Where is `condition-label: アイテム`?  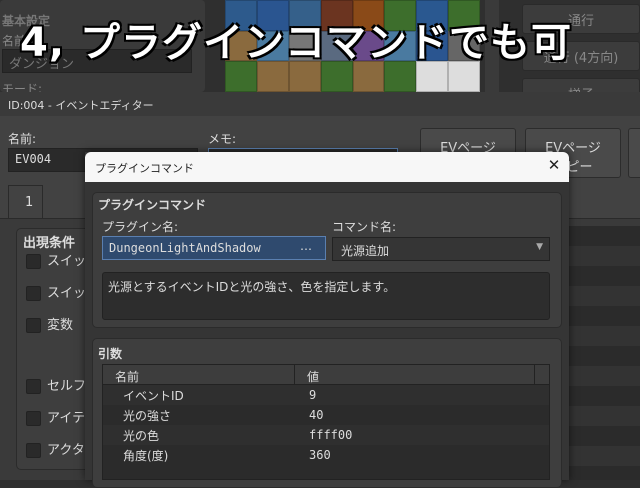
condition-label: アイテム is located at coordinates (66, 418).